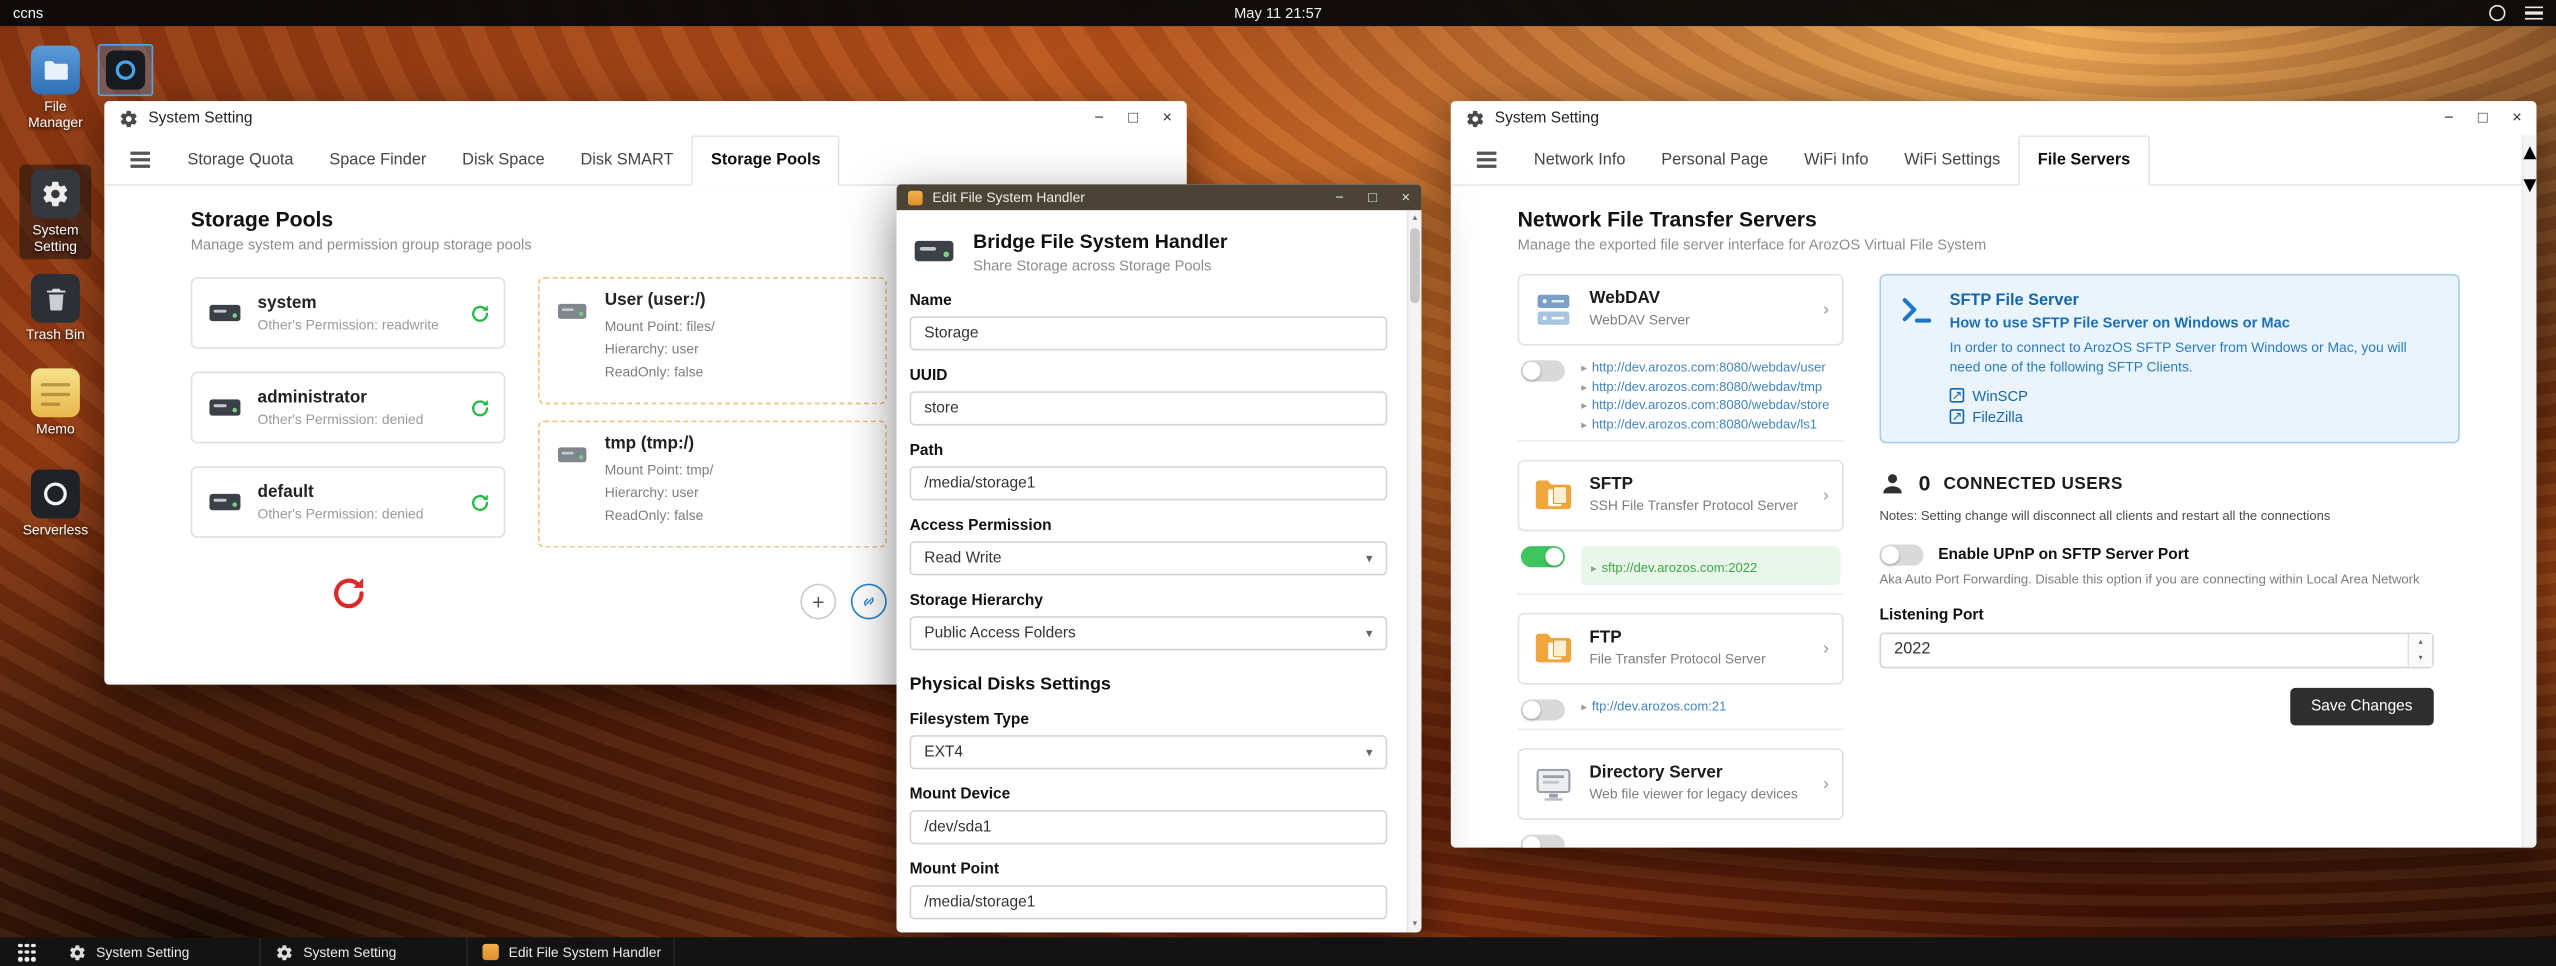 Image resolution: width=2556 pixels, height=966 pixels. I want to click on pool-permission: Other's Permission: denied, so click(340, 419).